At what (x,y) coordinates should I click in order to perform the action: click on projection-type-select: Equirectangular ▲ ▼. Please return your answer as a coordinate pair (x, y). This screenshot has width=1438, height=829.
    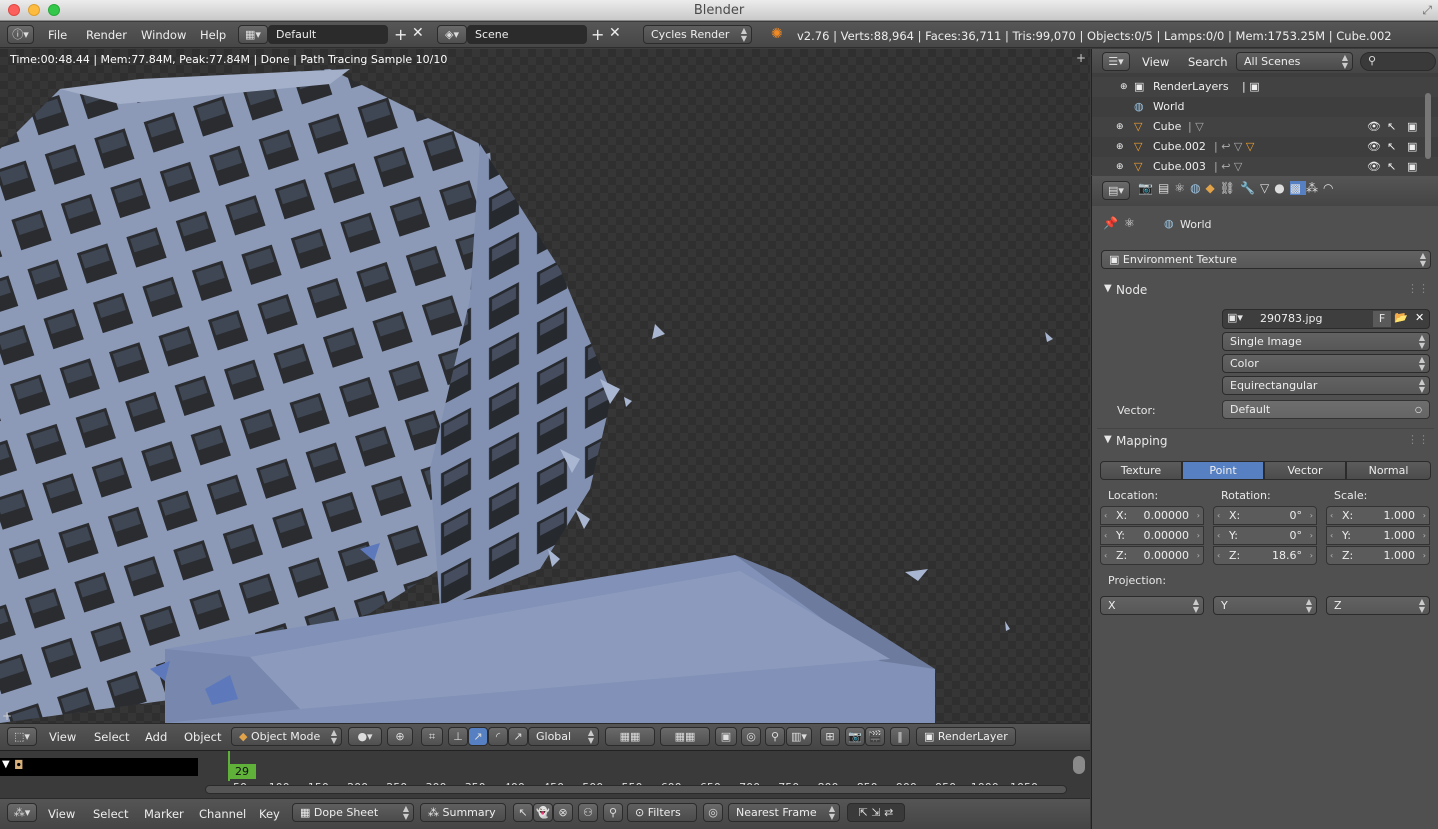
    Looking at the image, I should click on (1326, 385).